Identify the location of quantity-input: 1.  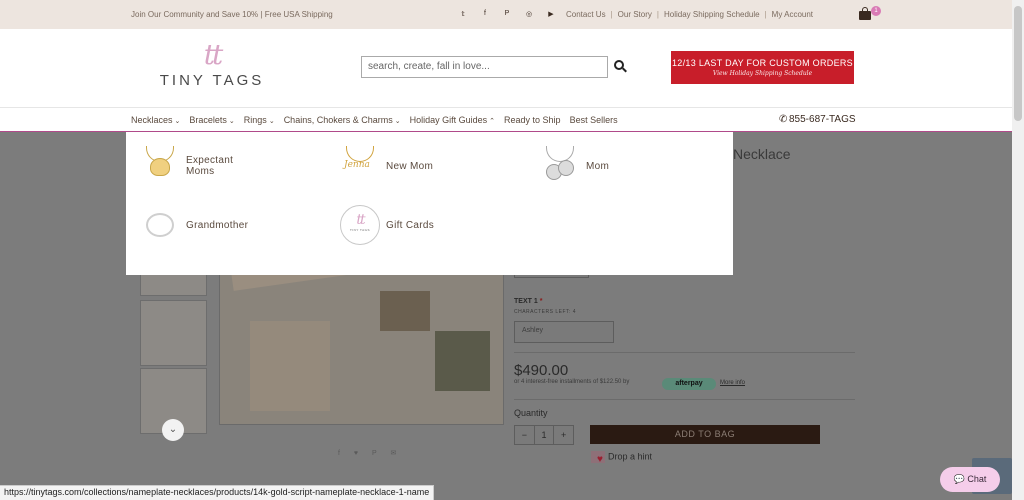
(543, 435).